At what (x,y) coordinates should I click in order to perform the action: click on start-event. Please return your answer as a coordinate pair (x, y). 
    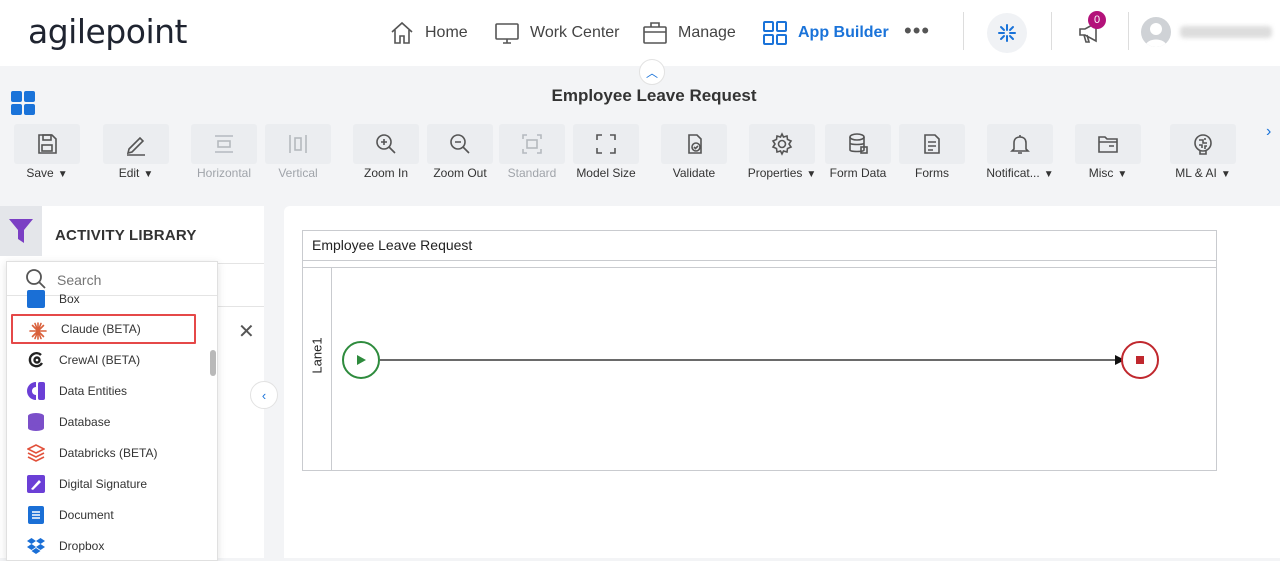
    Looking at the image, I should click on (361, 360).